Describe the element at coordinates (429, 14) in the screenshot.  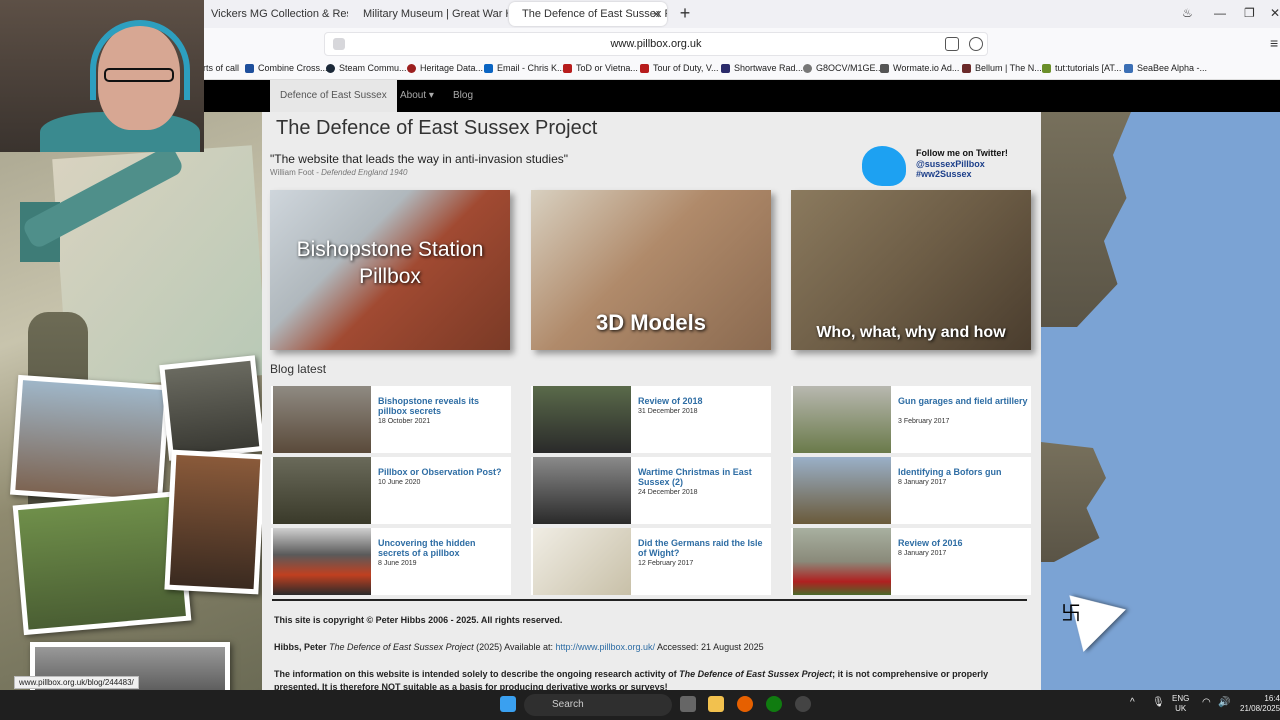
I see `tab-military-museum: Military Museum | Great War Huts` at that location.